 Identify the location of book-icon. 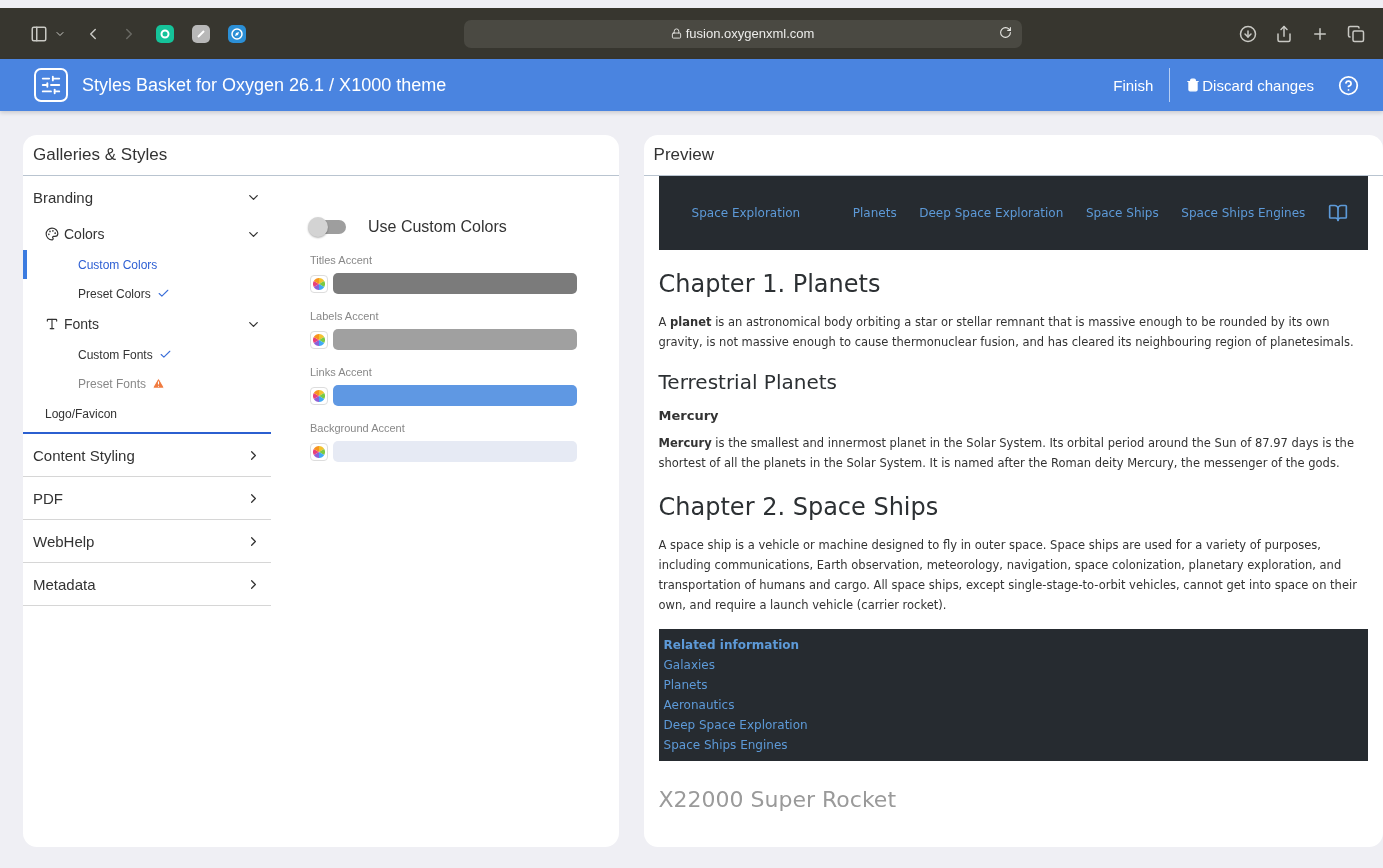
(1337, 213).